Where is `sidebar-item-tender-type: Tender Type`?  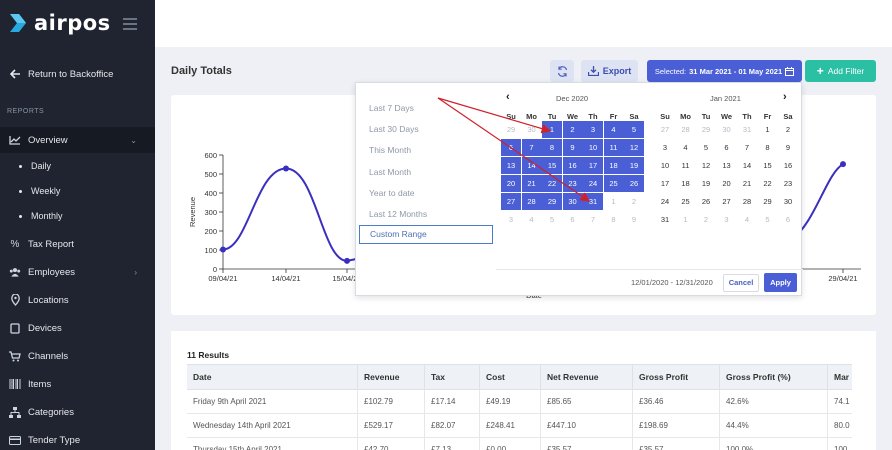
sidebar-item-tender-type: Tender Type is located at coordinates (77, 440).